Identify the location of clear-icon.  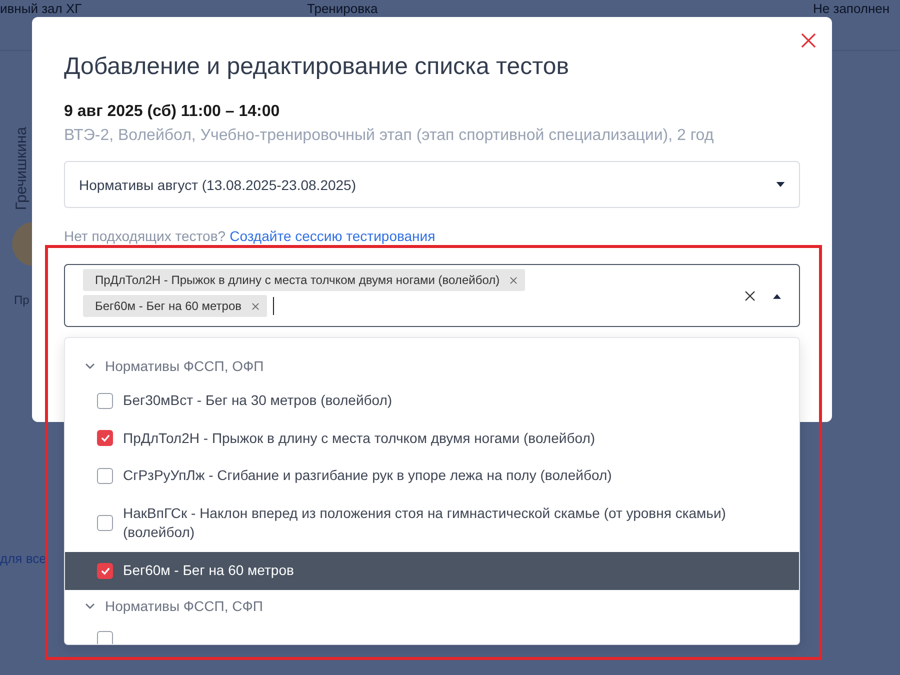
(750, 296).